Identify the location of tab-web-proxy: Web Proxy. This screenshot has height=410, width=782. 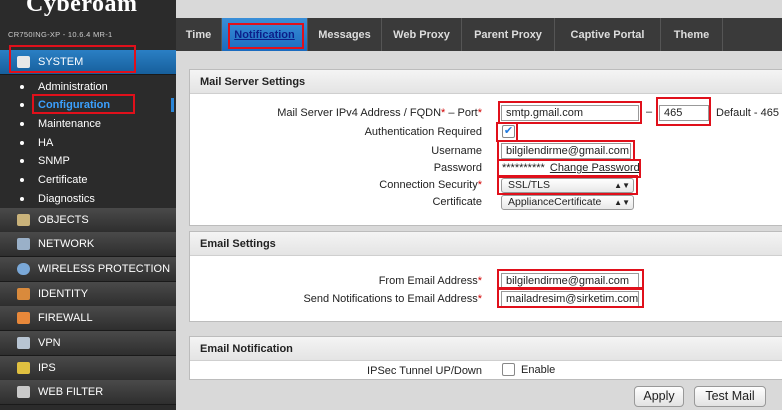
(422, 34).